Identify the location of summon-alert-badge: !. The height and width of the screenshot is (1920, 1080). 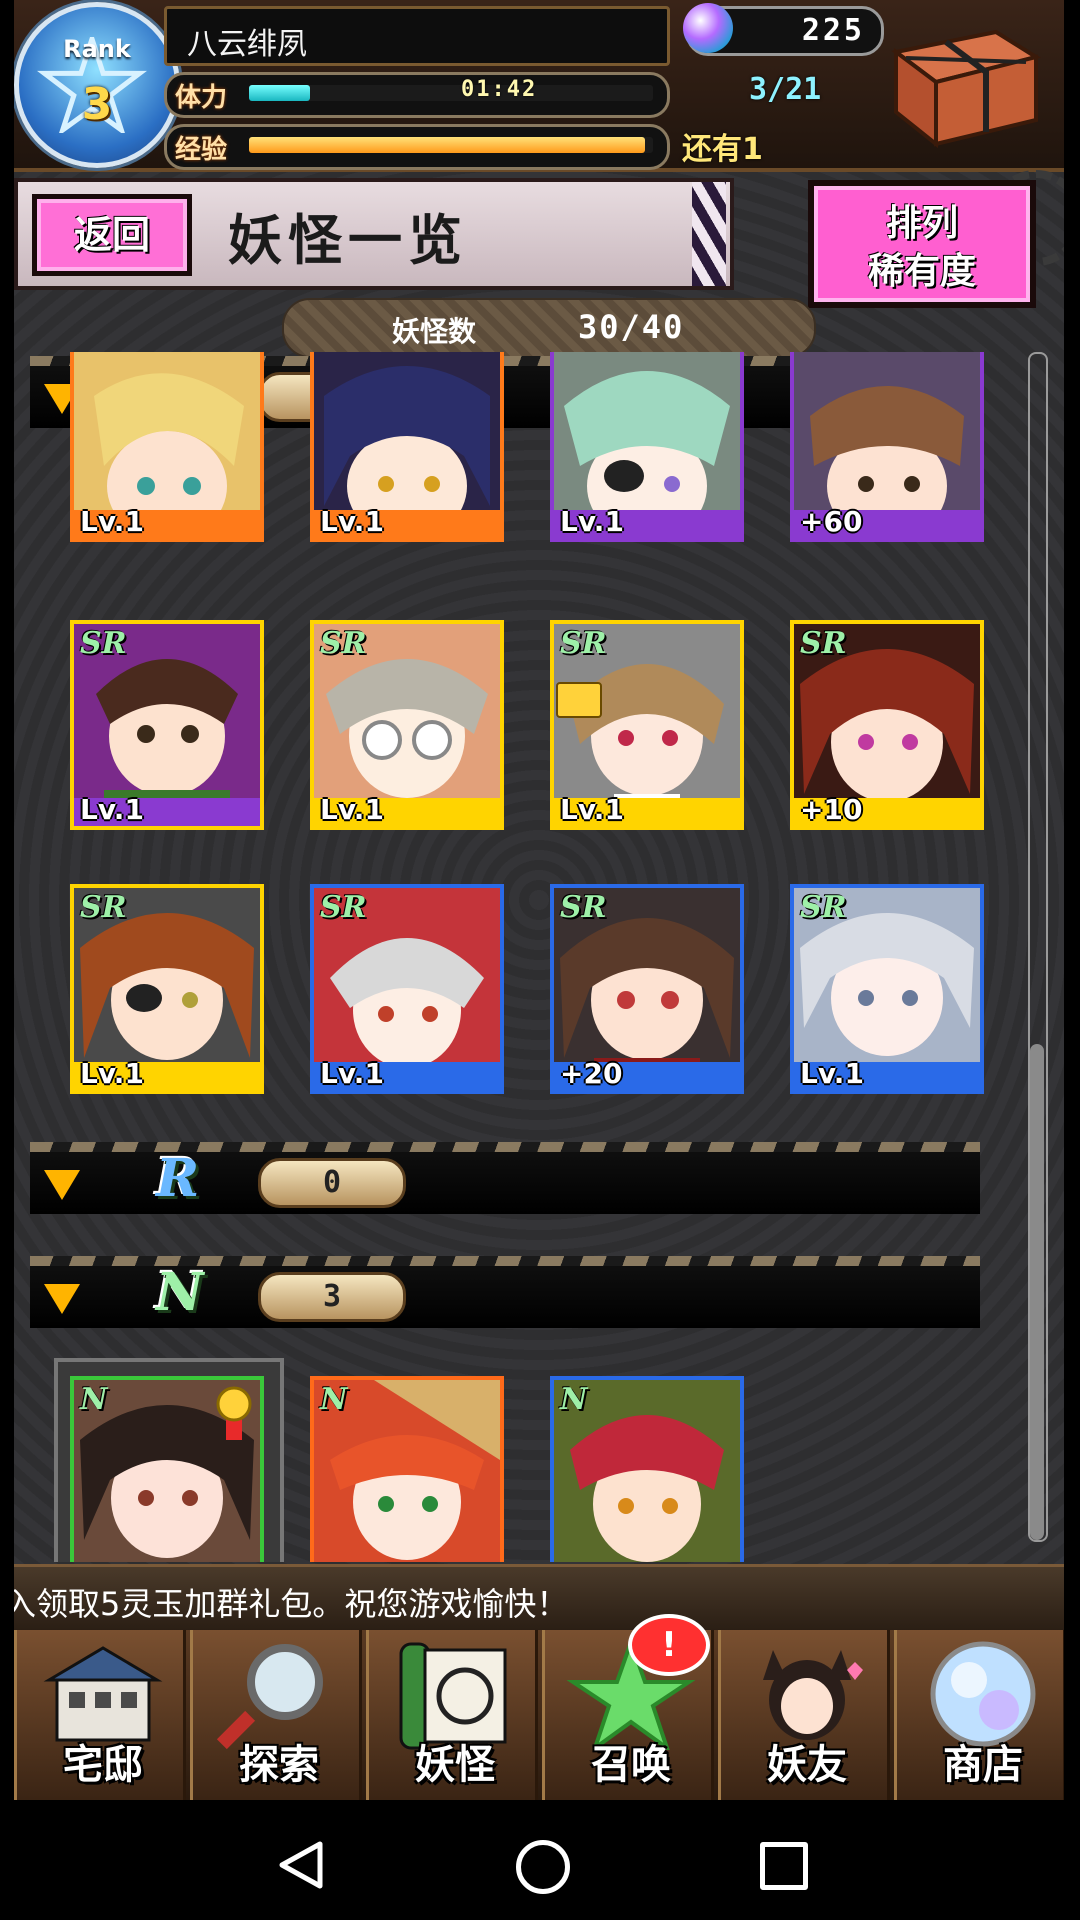
(669, 1645).